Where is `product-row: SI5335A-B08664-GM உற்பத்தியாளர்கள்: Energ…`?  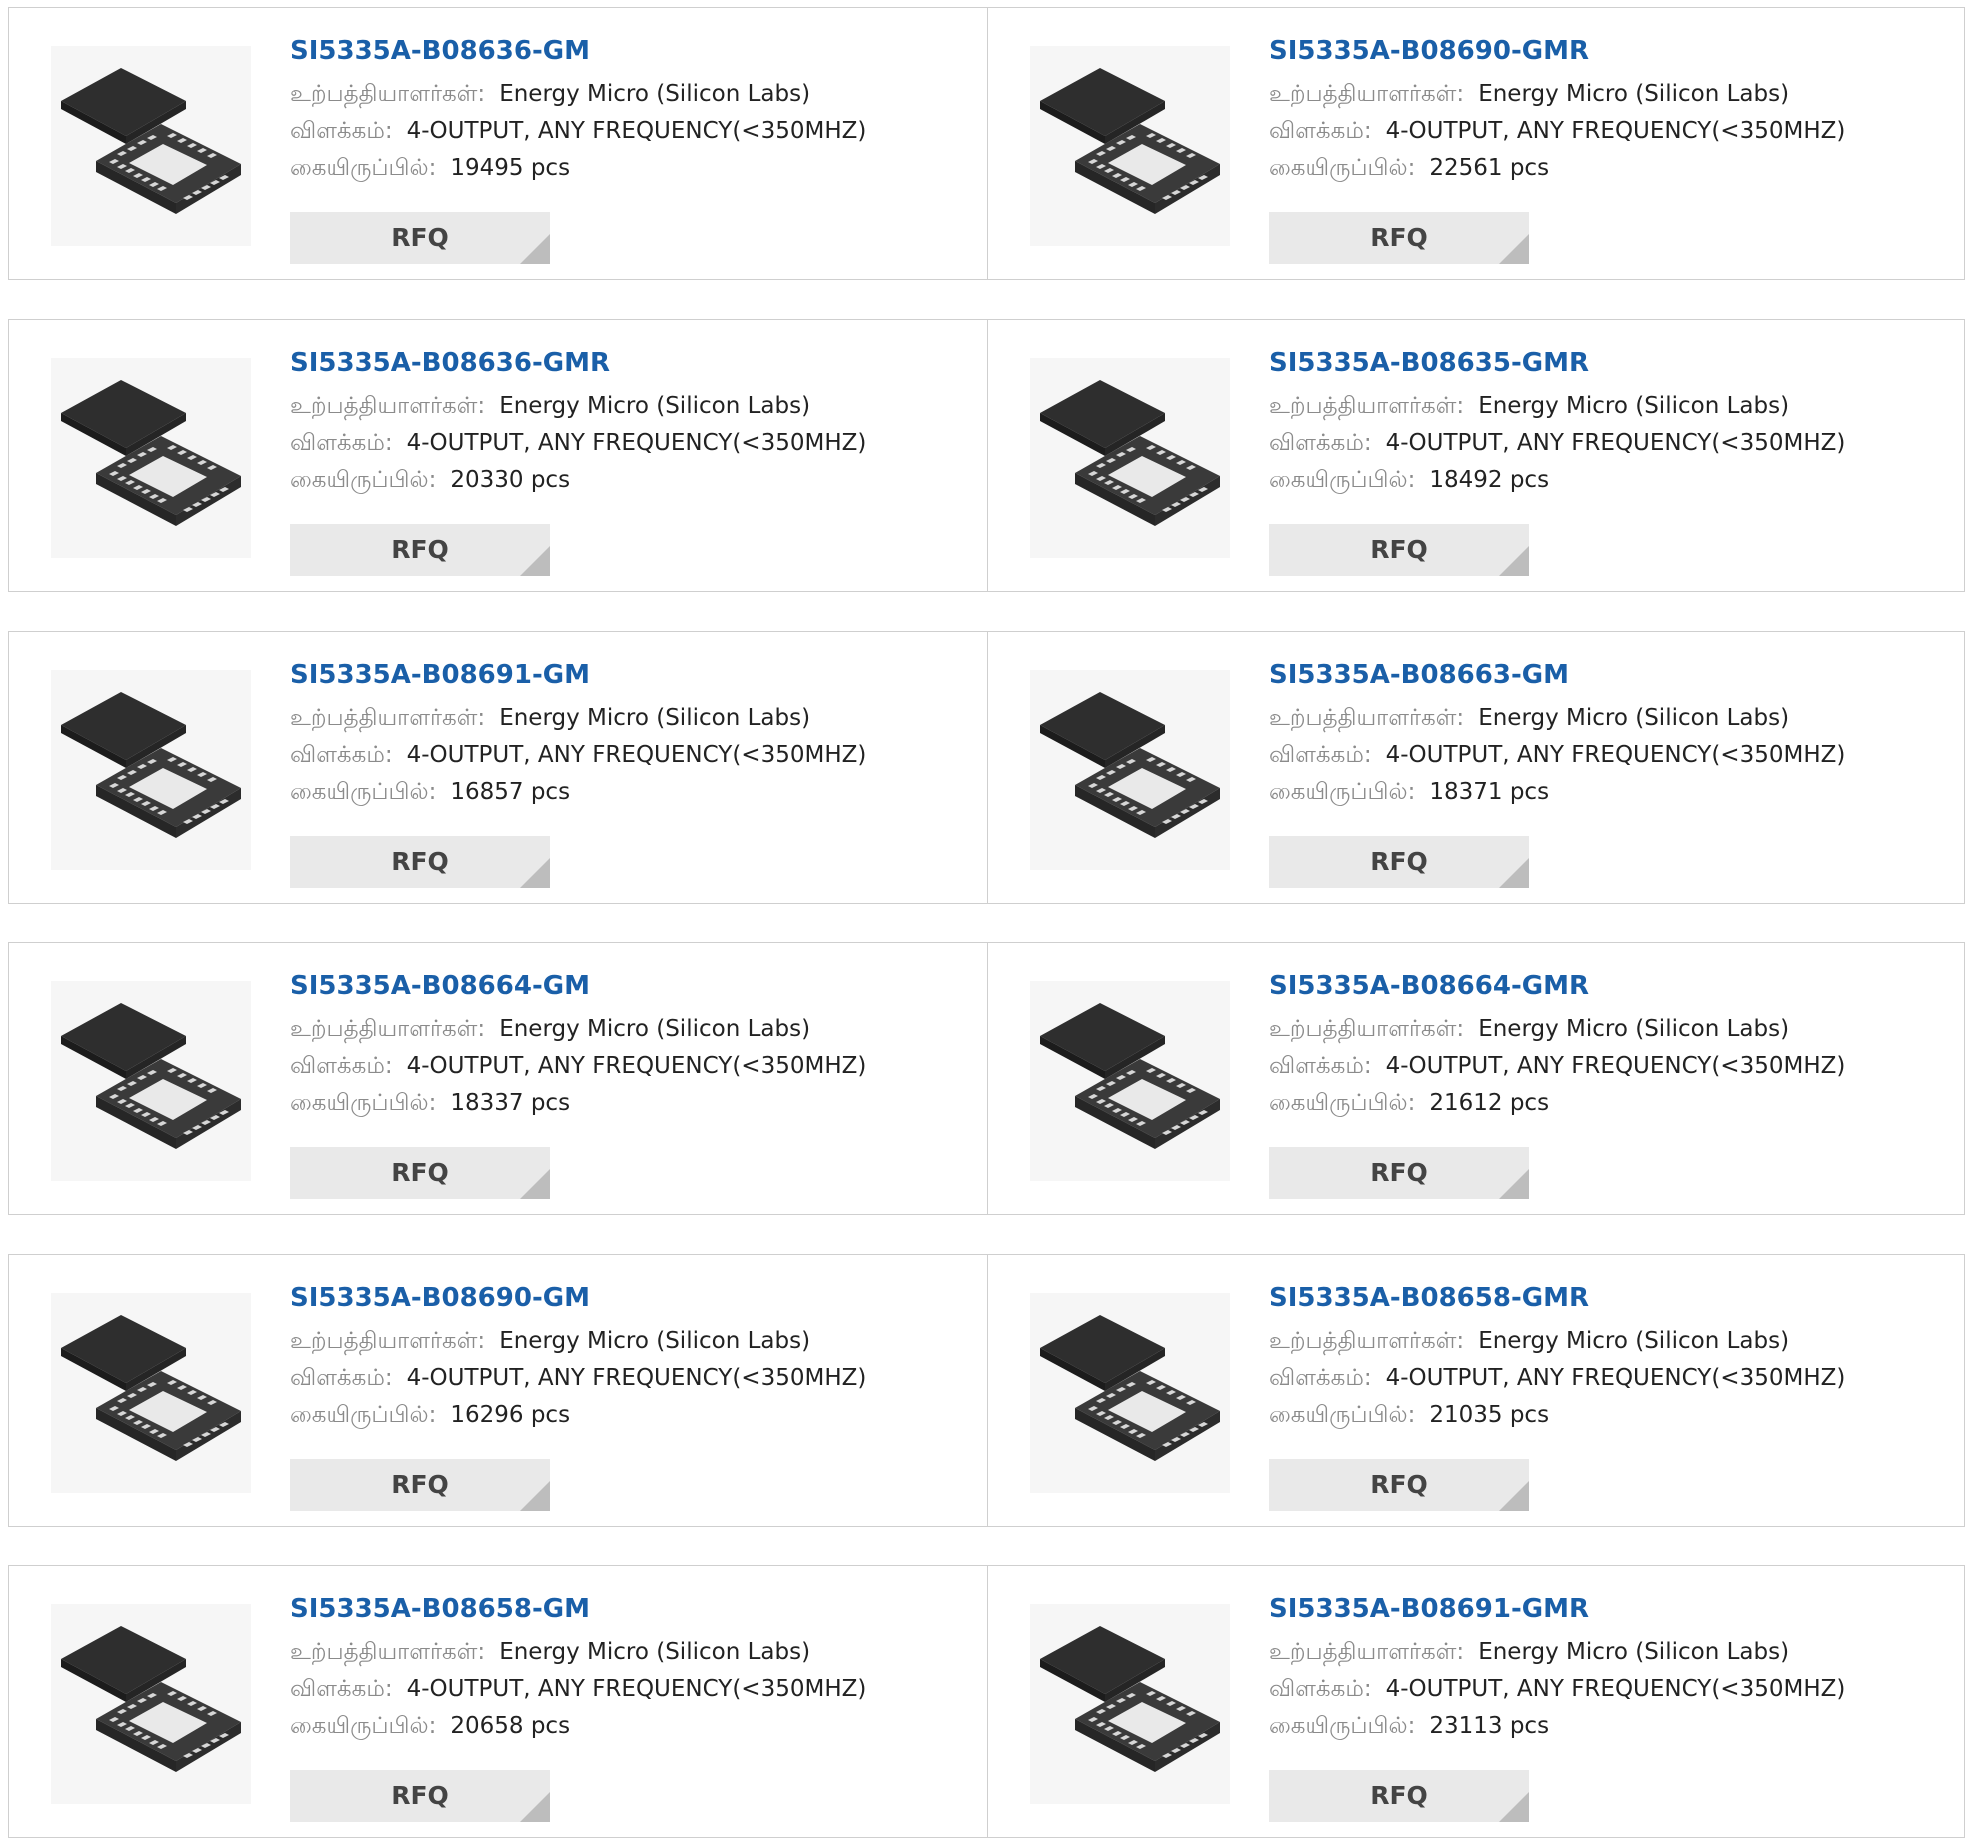 product-row: SI5335A-B08664-GM உற்பத்தியாளர்கள்: Energ… is located at coordinates (986, 1078).